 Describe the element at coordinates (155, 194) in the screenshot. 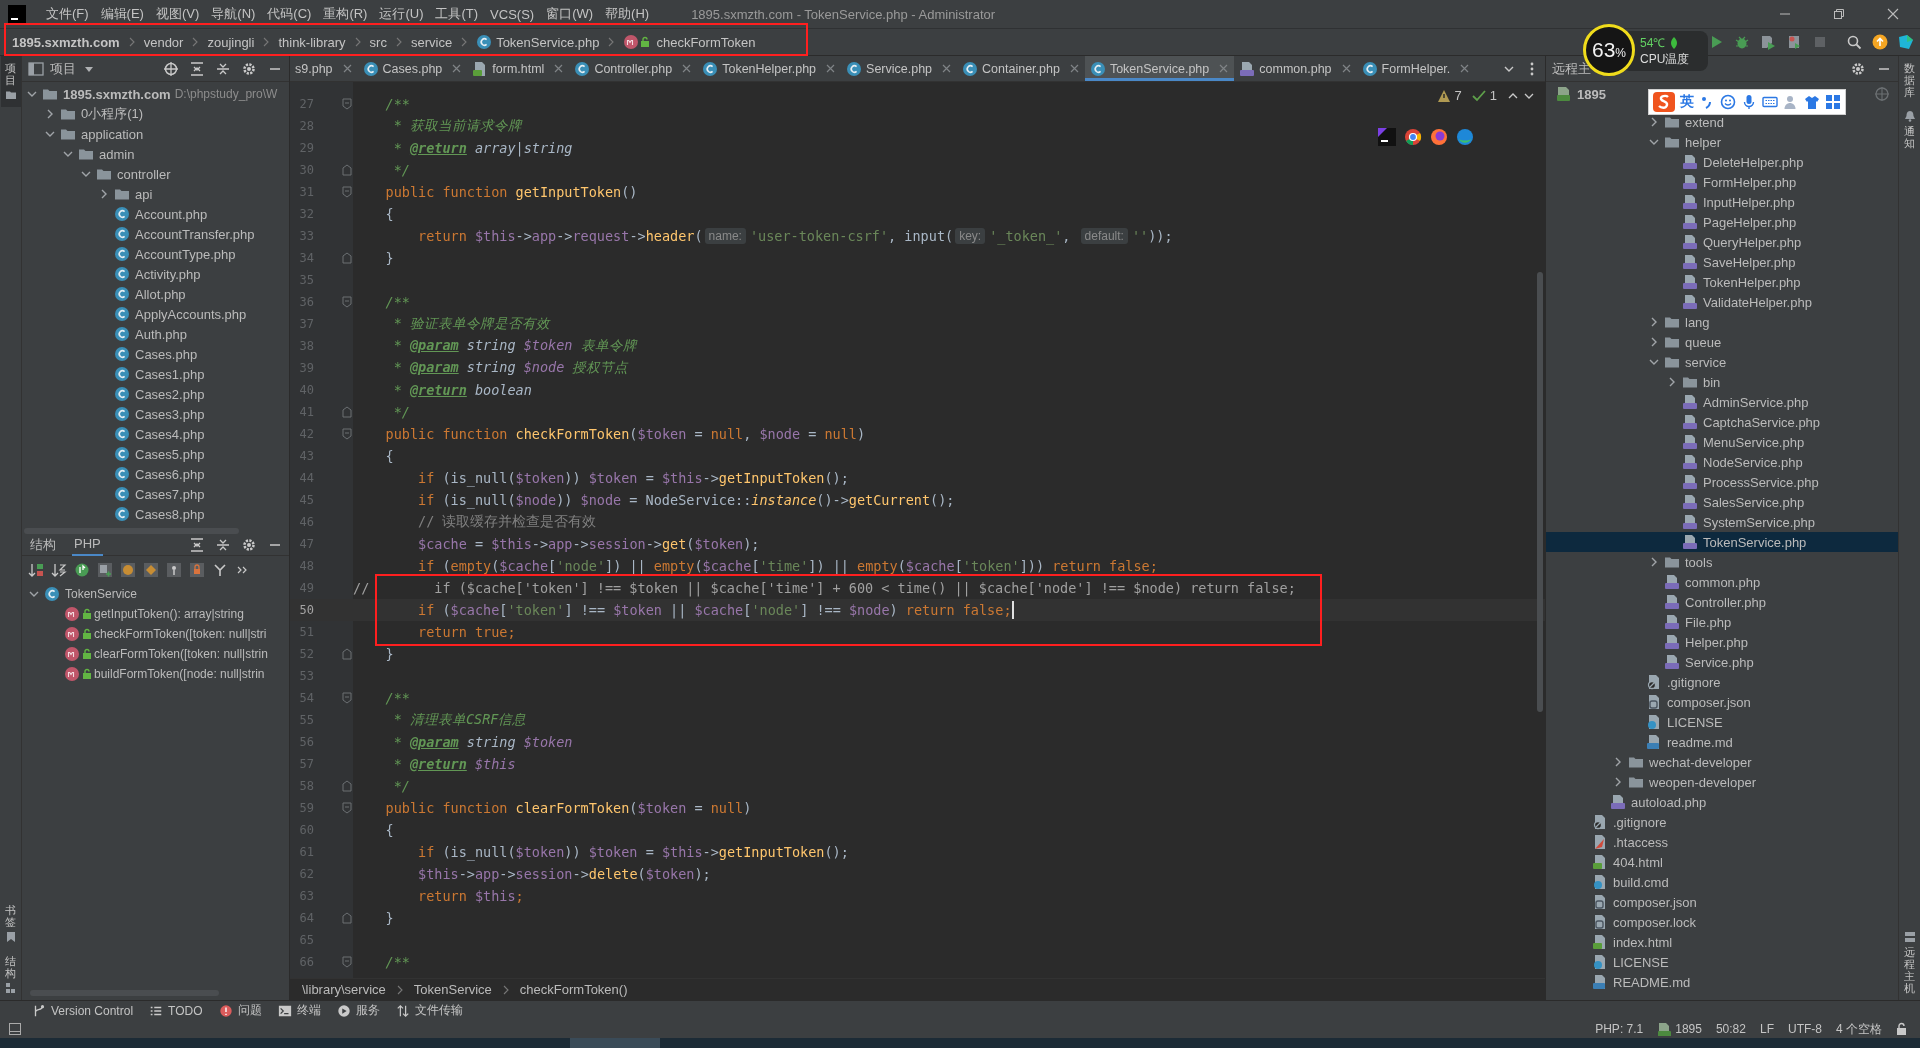

I see `tree-item: api` at that location.